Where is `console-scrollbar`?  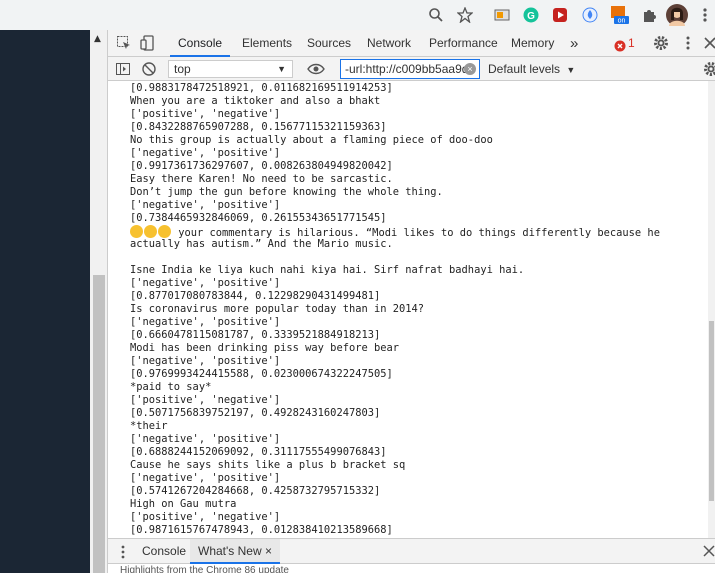 console-scrollbar is located at coordinates (711, 324).